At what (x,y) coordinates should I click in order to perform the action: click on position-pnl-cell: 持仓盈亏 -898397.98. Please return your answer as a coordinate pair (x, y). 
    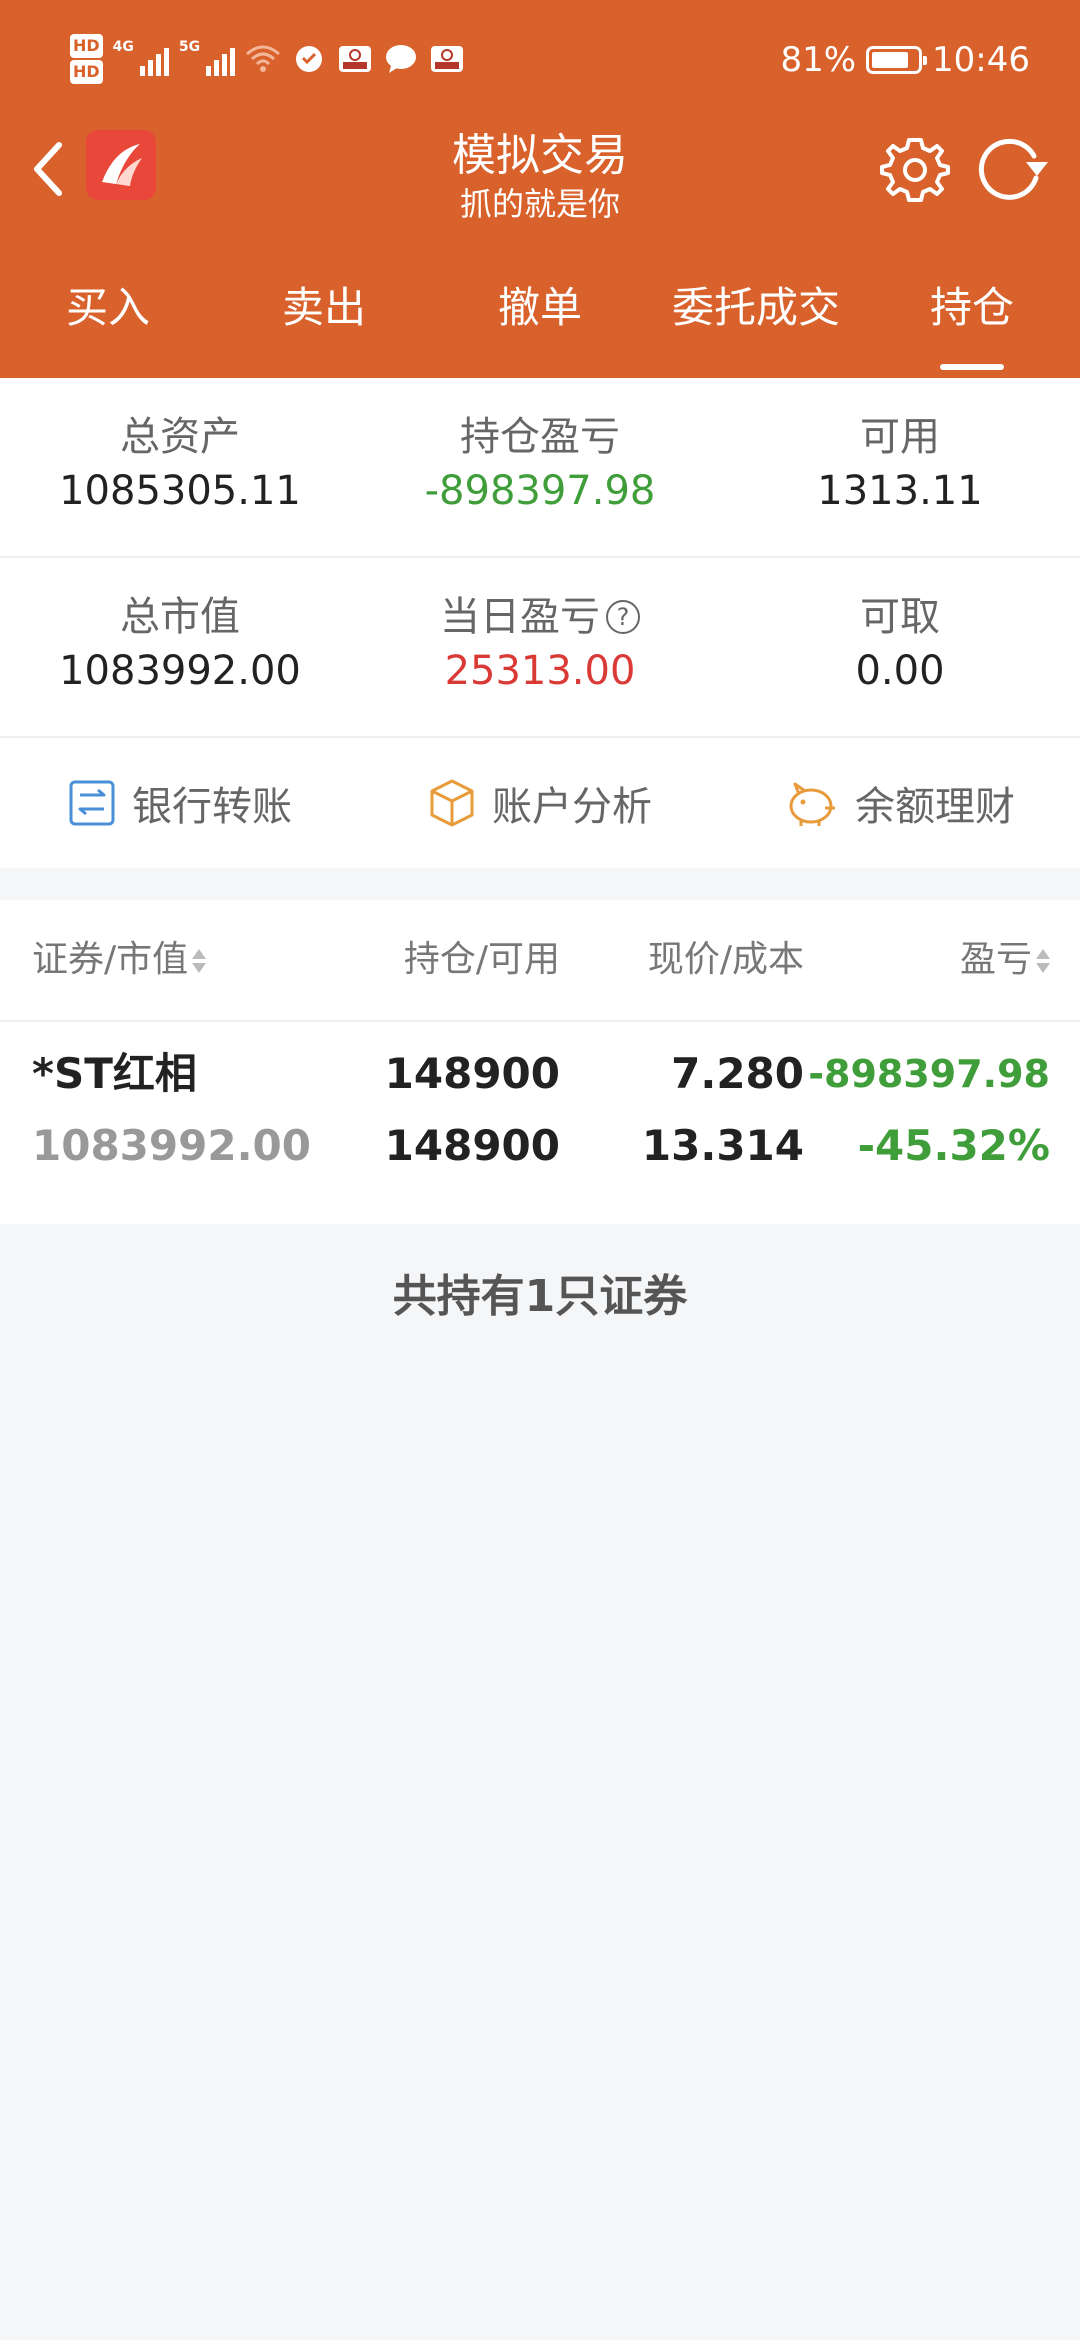
    Looking at the image, I should click on (540, 467).